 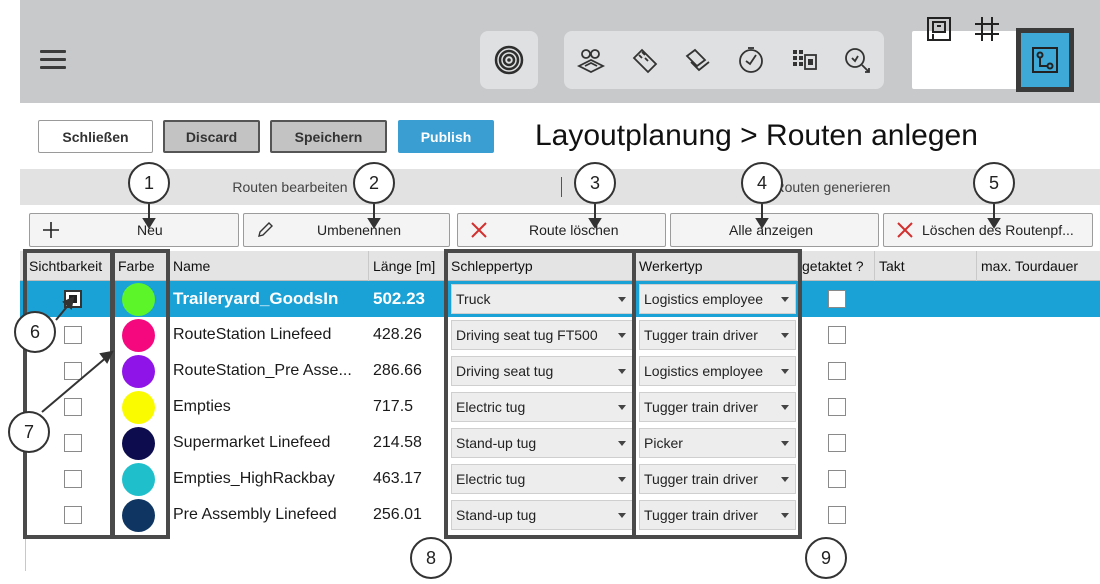 I want to click on worker-type-dropdown: Picker, so click(x=717, y=443).